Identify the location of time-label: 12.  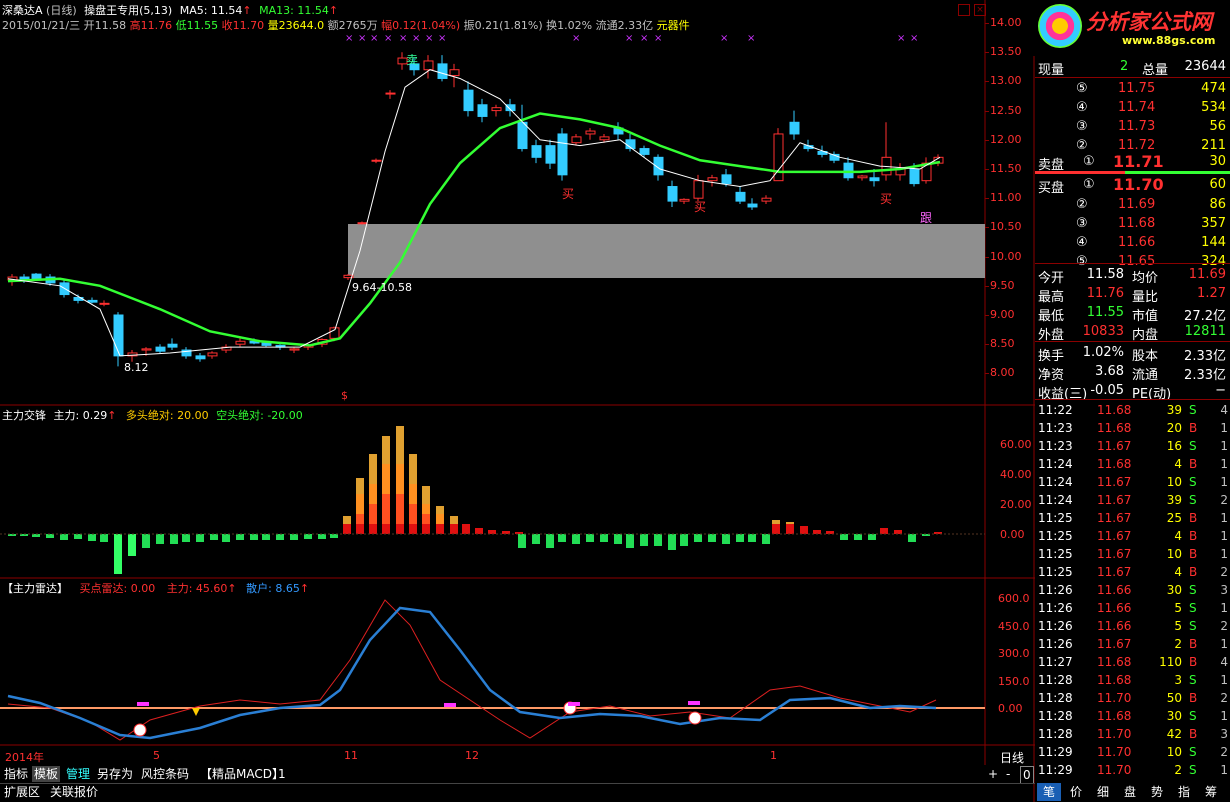
(472, 755).